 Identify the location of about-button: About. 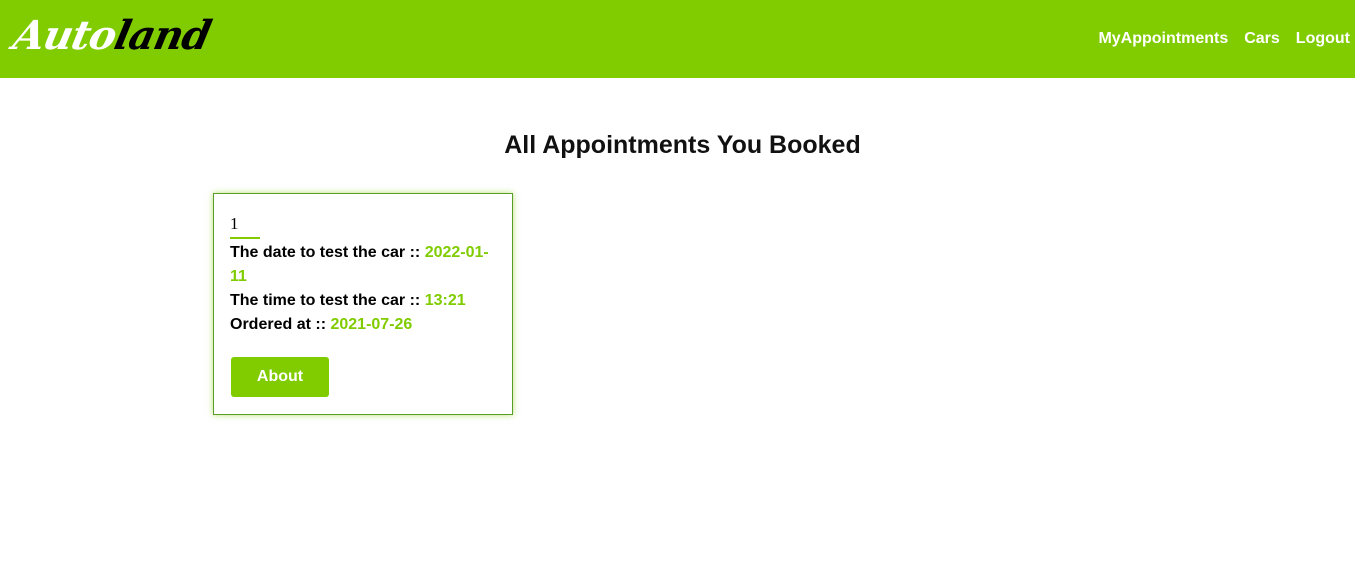
(280, 377).